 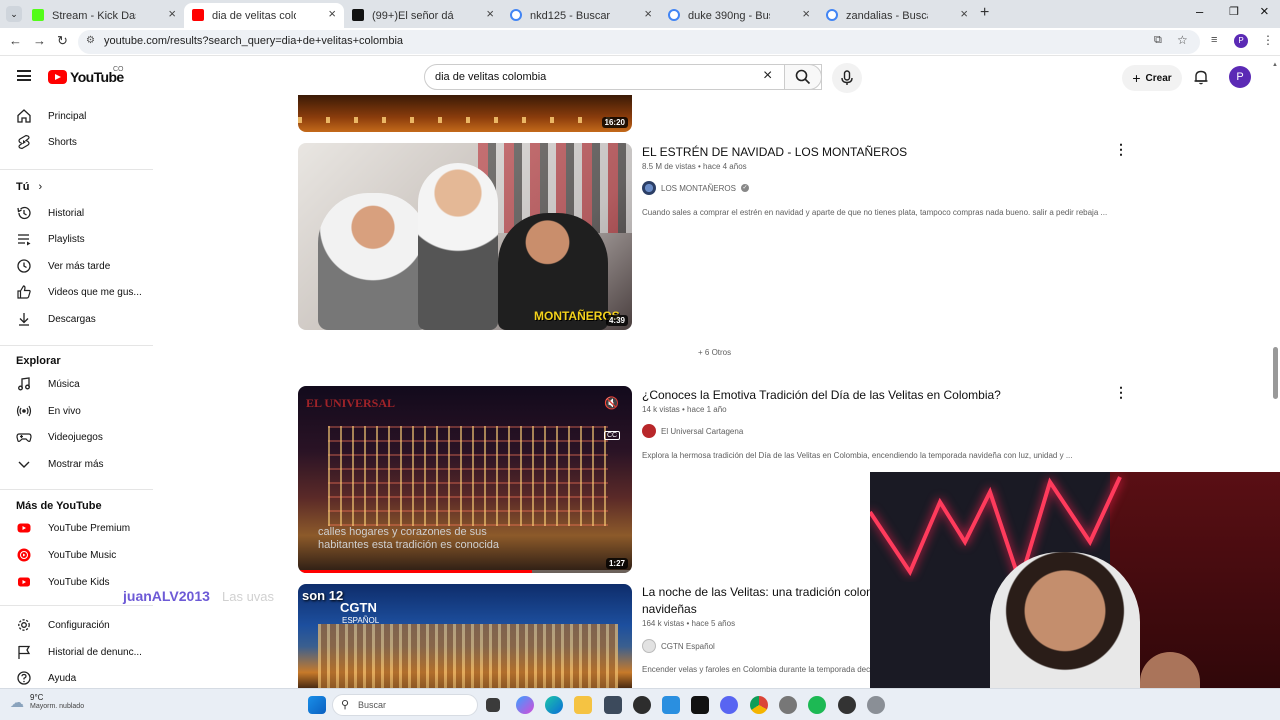 What do you see at coordinates (525, 705) in the screenshot?
I see `copilot-icon` at bounding box center [525, 705].